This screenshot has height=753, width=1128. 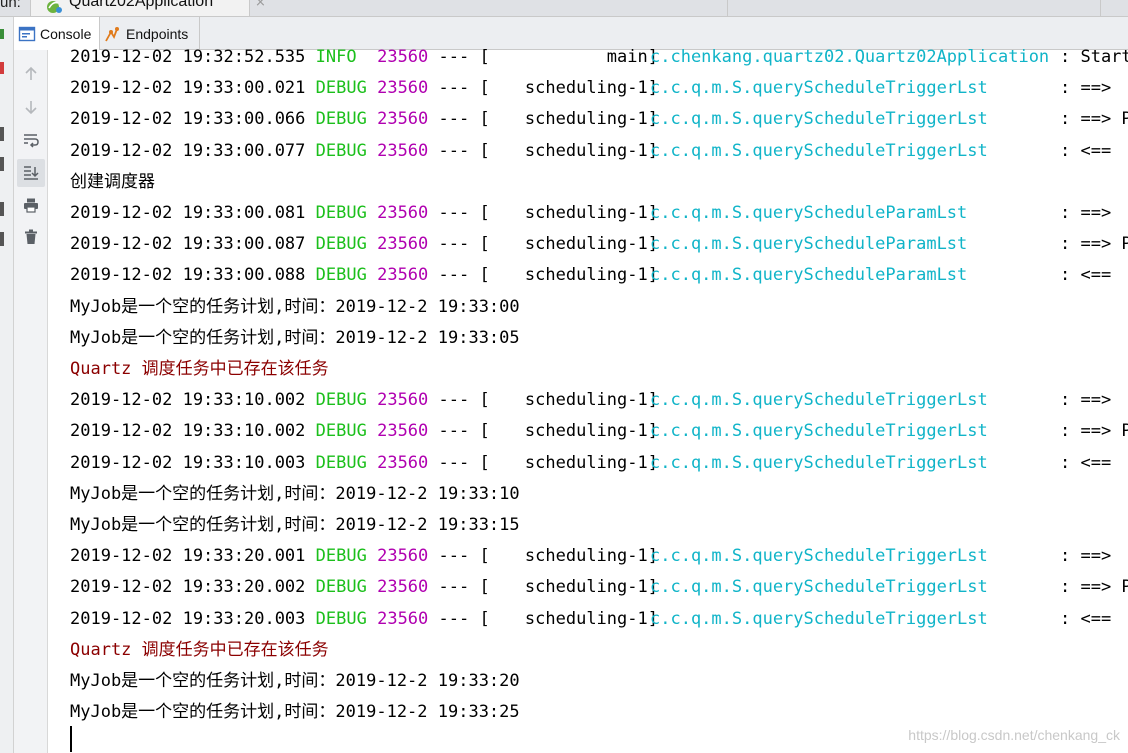 I want to click on run-tab-quartz02application: Quartz02Application ×, so click(x=148, y=8).